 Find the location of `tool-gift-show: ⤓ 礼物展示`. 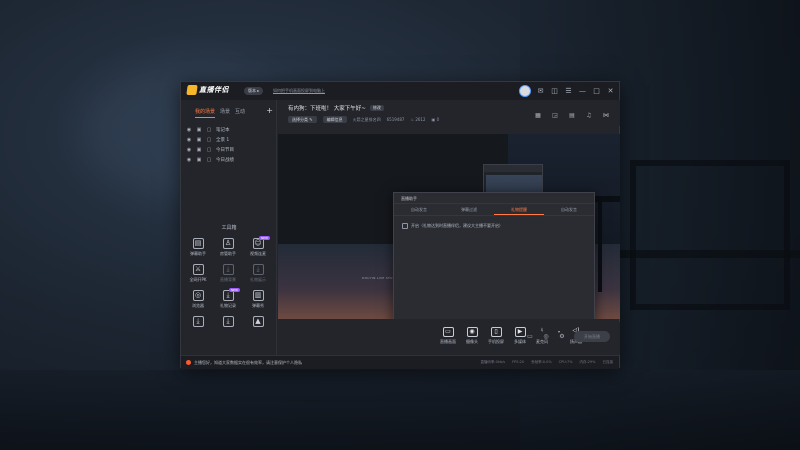

tool-gift-show: ⤓ 礼物展示 is located at coordinates (258, 273).